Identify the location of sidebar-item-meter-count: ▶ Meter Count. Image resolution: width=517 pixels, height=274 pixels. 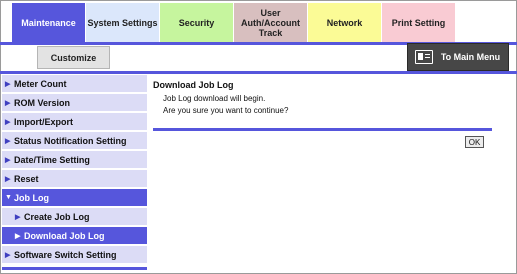
(74, 84).